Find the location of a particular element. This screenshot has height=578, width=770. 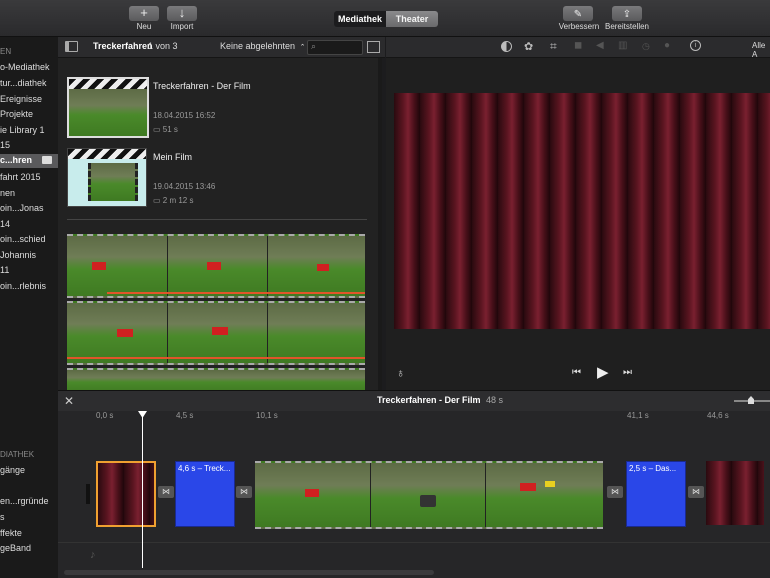

sidebar-item-backgrounds: en...rgründe is located at coordinates (24, 501).